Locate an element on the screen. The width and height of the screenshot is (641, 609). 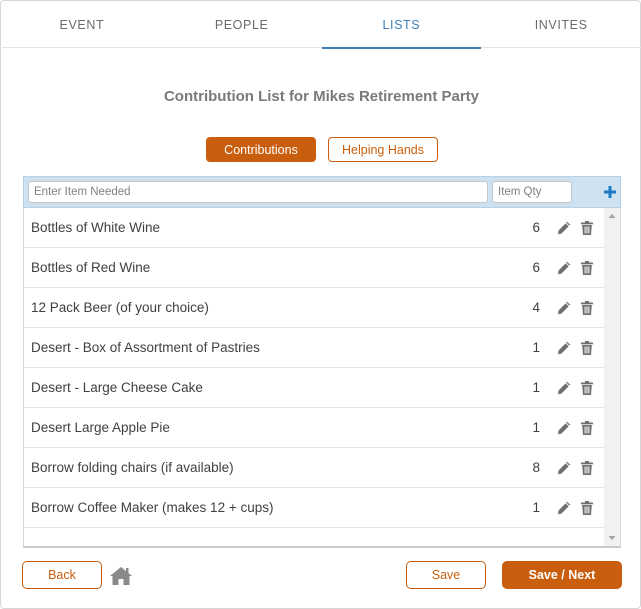
list-item: Desert Large Apple Pie 1 is located at coordinates (315, 428).